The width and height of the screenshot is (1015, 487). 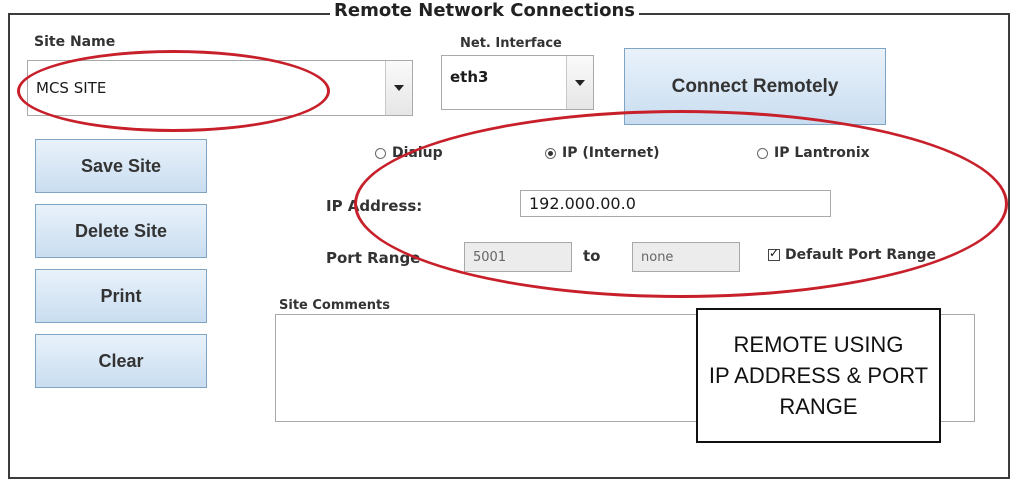 What do you see at coordinates (774, 253) in the screenshot?
I see `checkbox-checked-icon` at bounding box center [774, 253].